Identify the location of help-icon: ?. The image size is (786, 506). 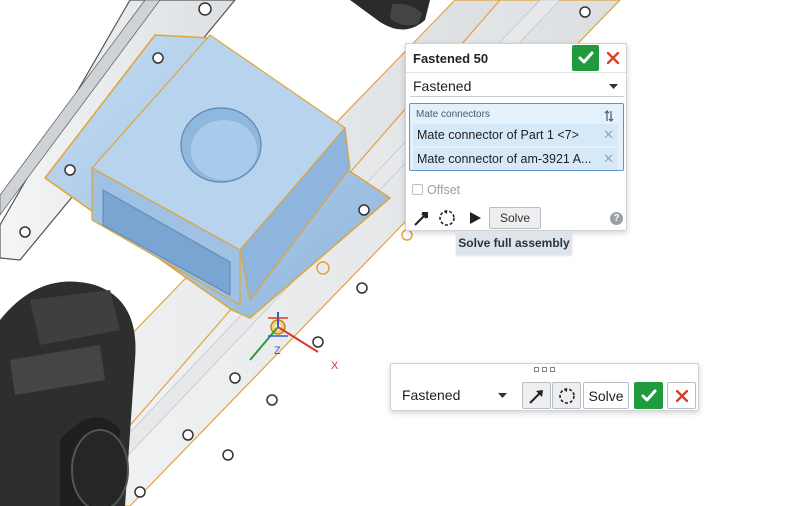
(616, 218).